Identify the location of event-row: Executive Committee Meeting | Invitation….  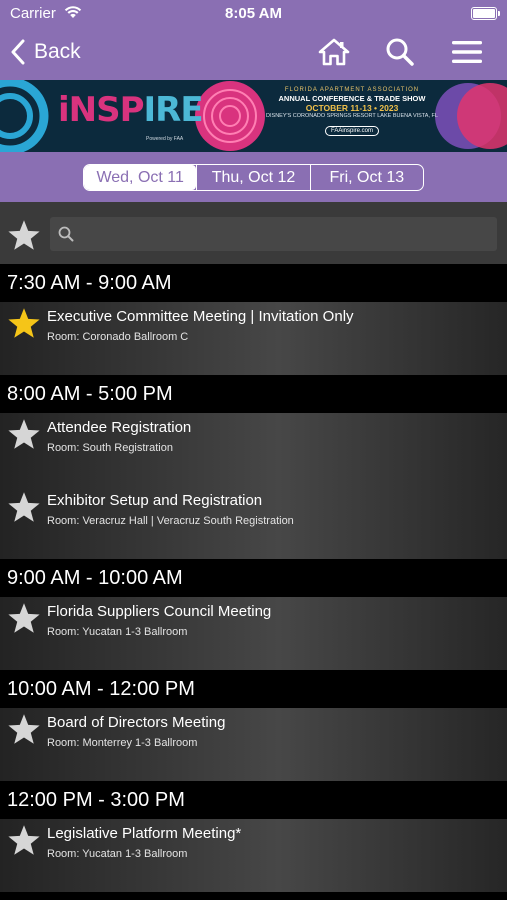
(253, 338).